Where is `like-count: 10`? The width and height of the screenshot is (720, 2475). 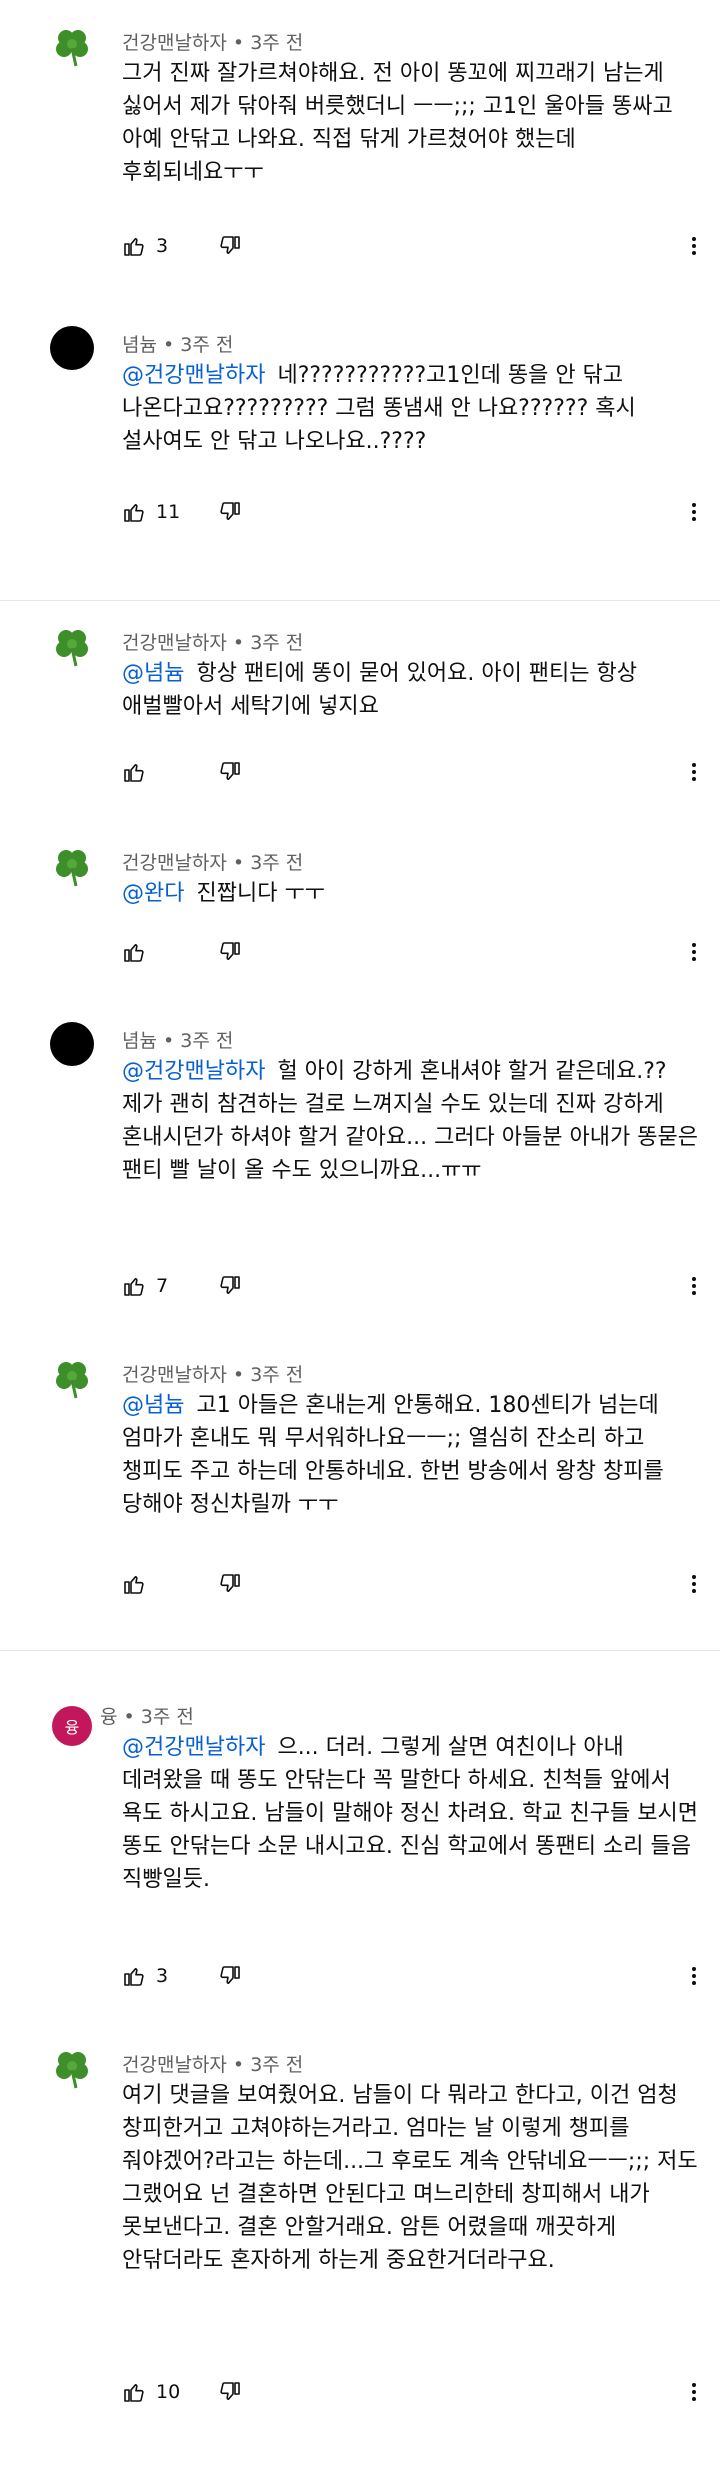 like-count: 10 is located at coordinates (168, 2392).